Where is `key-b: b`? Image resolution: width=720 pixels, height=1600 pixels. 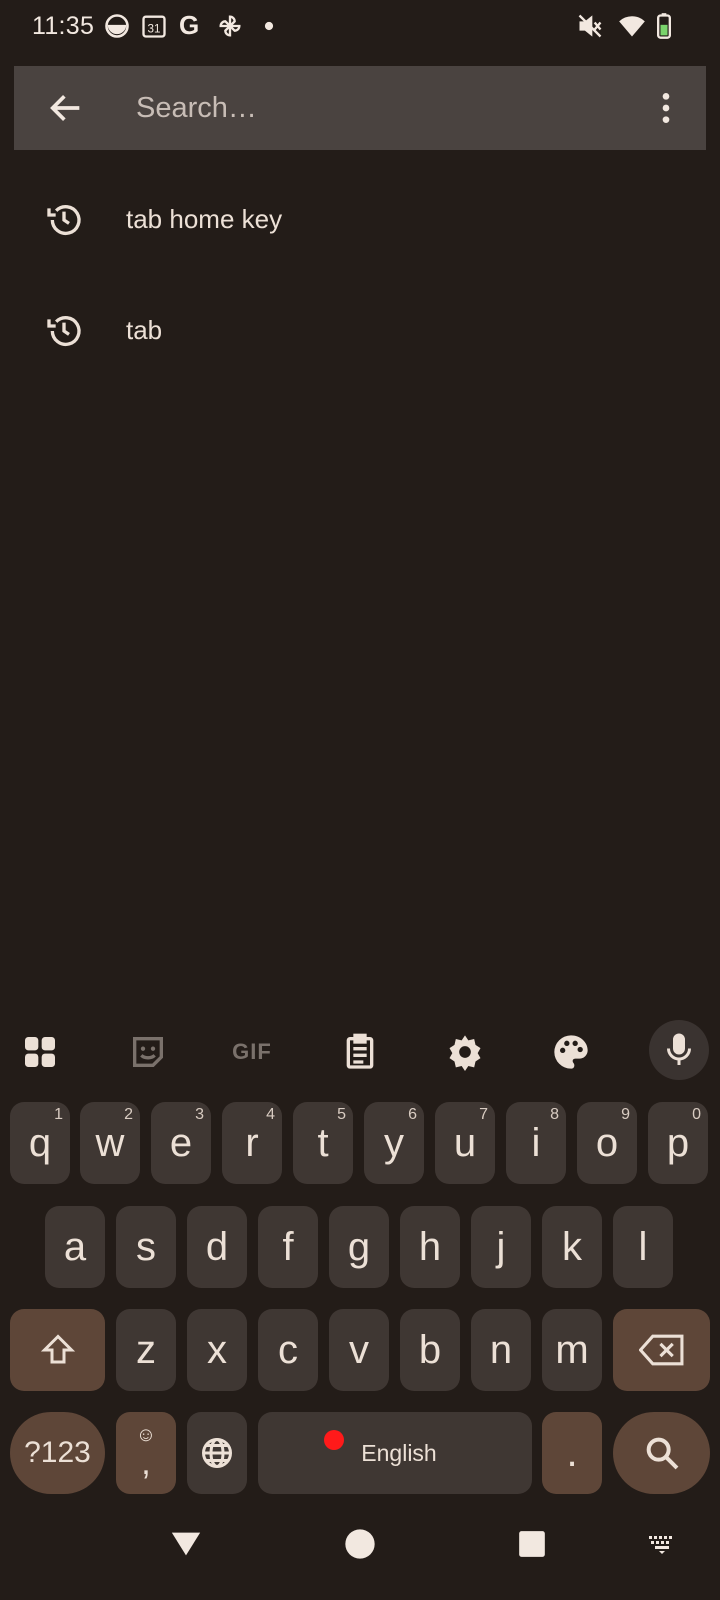
key-b: b is located at coordinates (430, 1350).